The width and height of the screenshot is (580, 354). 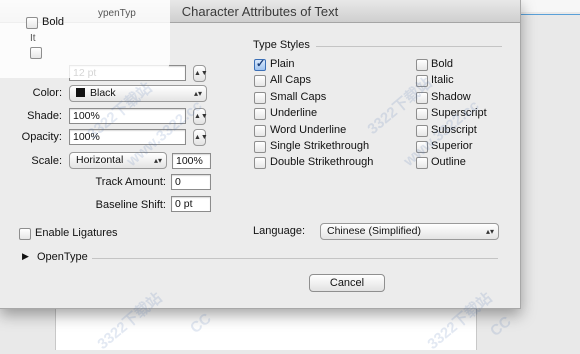 I want to click on opacity-stepper: ▲▼, so click(x=200, y=137).